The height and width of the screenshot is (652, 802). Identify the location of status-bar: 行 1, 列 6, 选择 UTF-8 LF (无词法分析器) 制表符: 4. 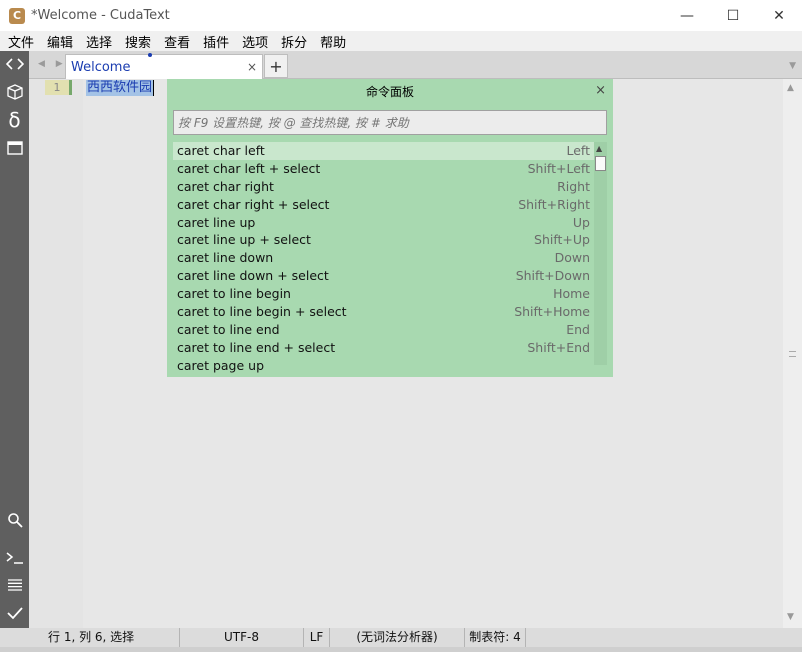
(401, 637).